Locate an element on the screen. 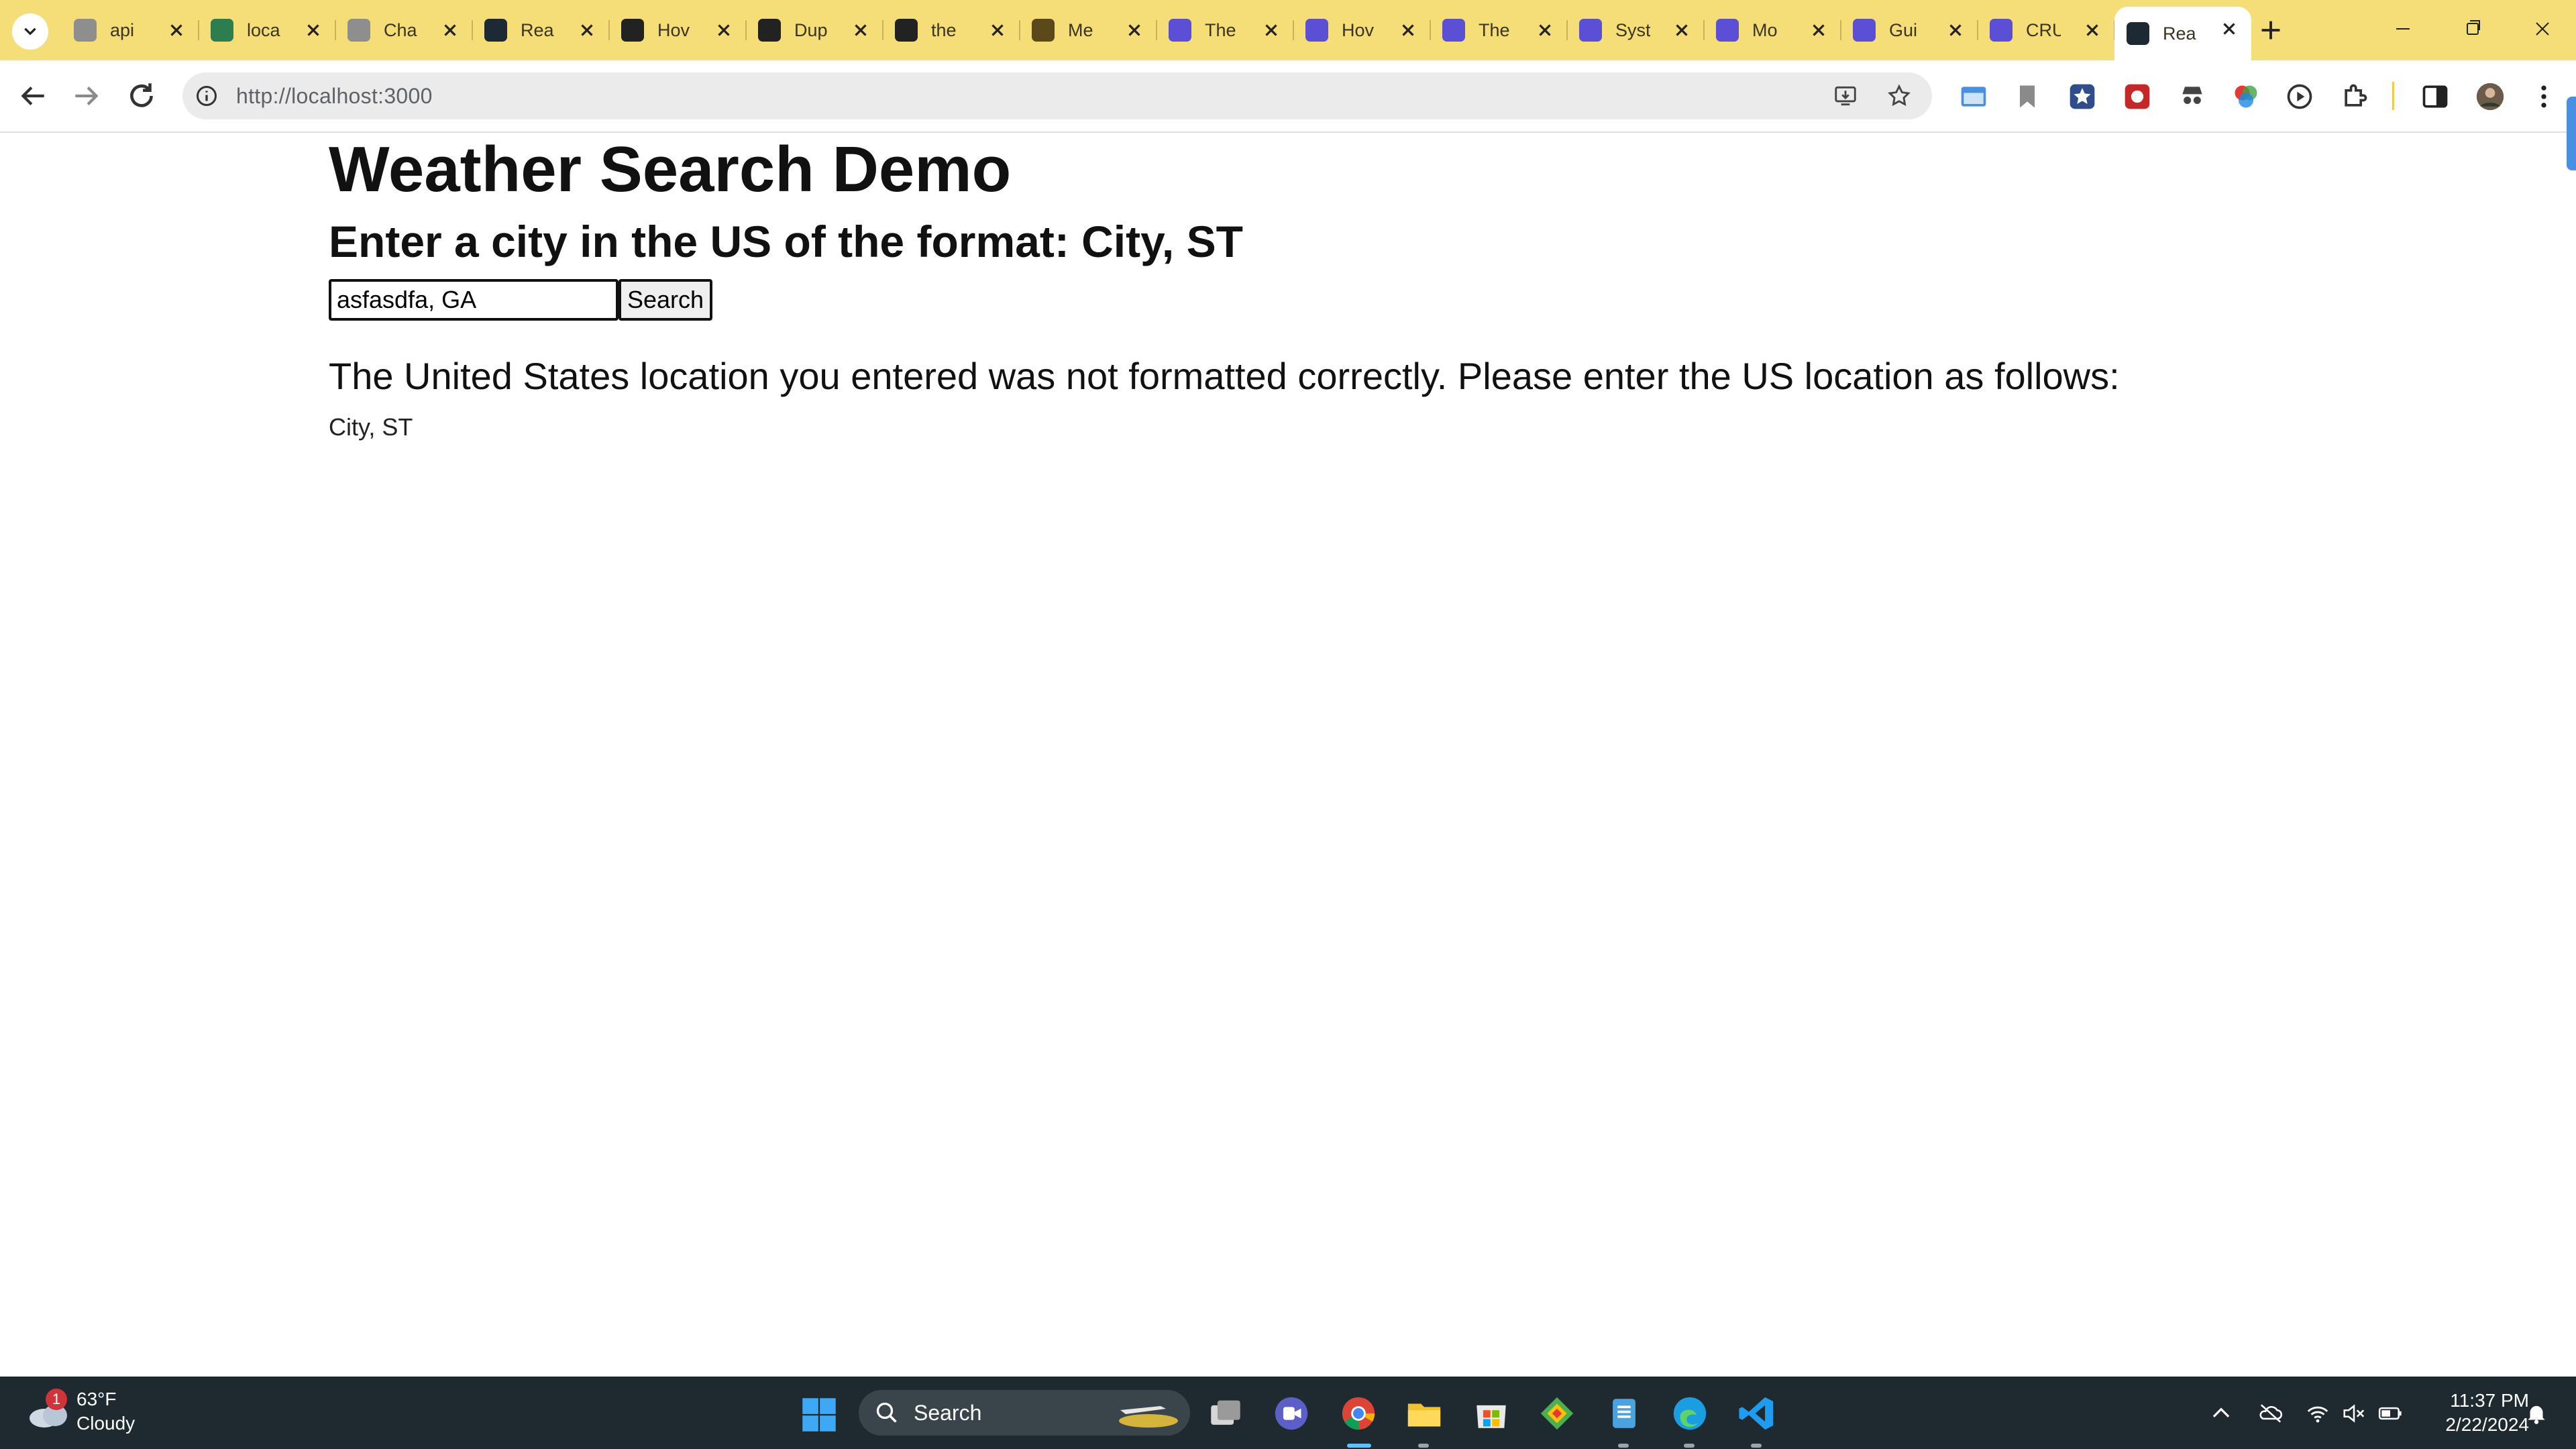 The width and height of the screenshot is (2576, 1449). back-button is located at coordinates (33, 96).